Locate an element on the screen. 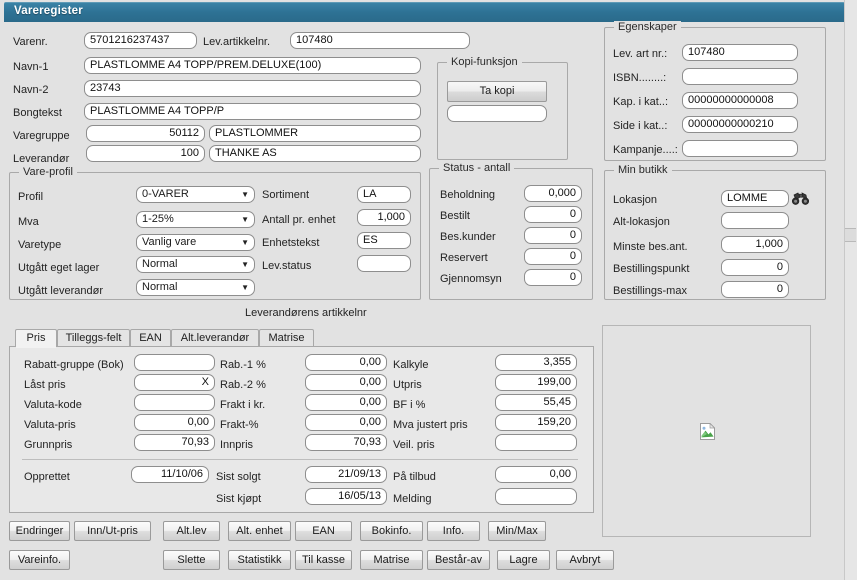  gjennomsyn-label: Gjennomsyn is located at coordinates (471, 279).